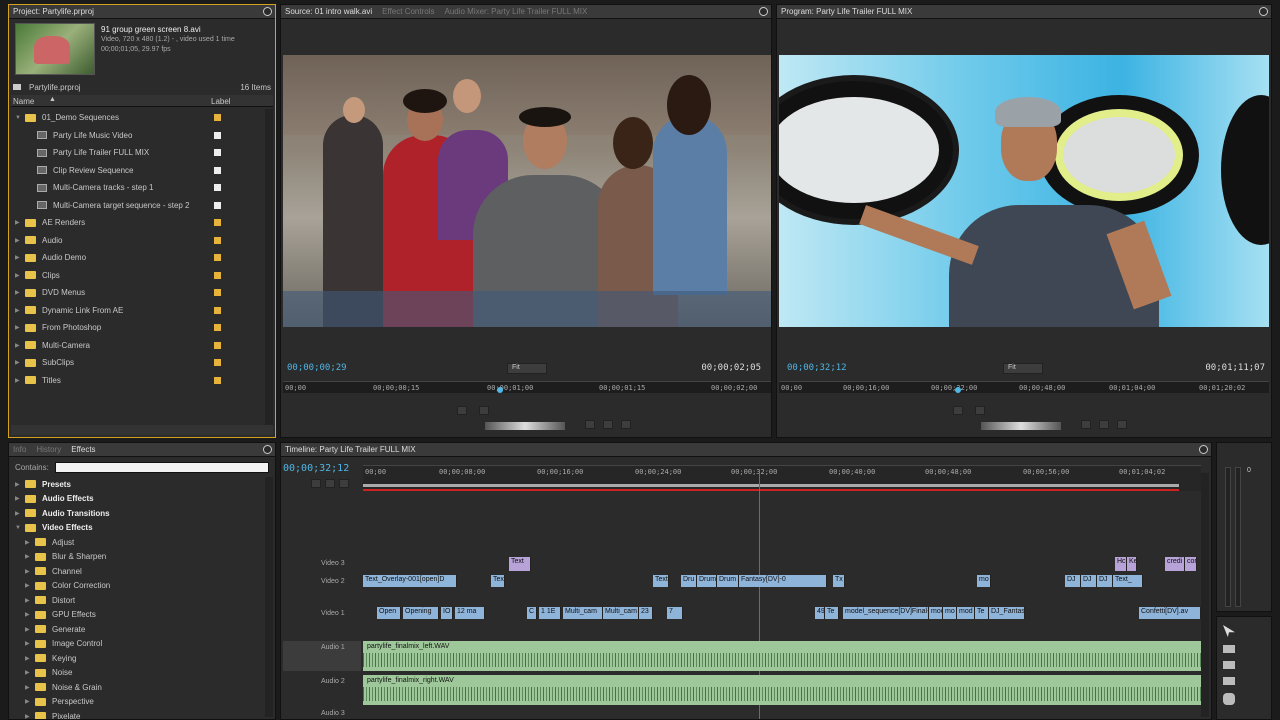  What do you see at coordinates (782, 656) in the screenshot?
I see `audio-1-clip: partylife_finalmix_left.WAV` at bounding box center [782, 656].